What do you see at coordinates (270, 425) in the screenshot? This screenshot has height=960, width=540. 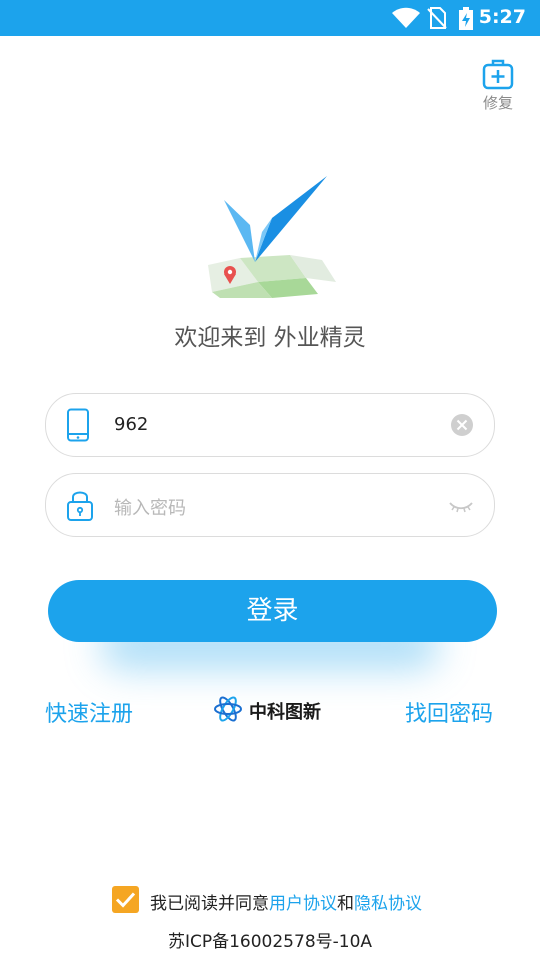 I see `phone-field: 962` at bounding box center [270, 425].